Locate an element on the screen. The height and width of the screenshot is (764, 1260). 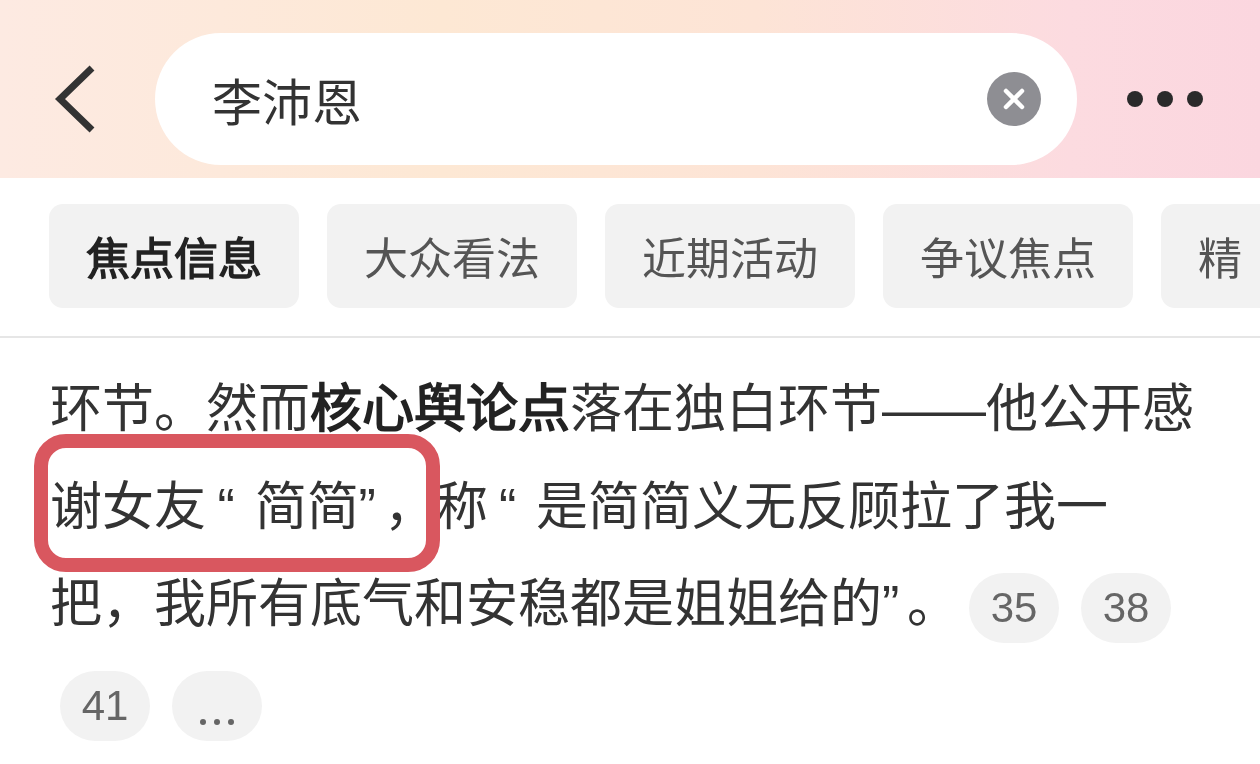
chevron-left-icon is located at coordinates (75, 99).